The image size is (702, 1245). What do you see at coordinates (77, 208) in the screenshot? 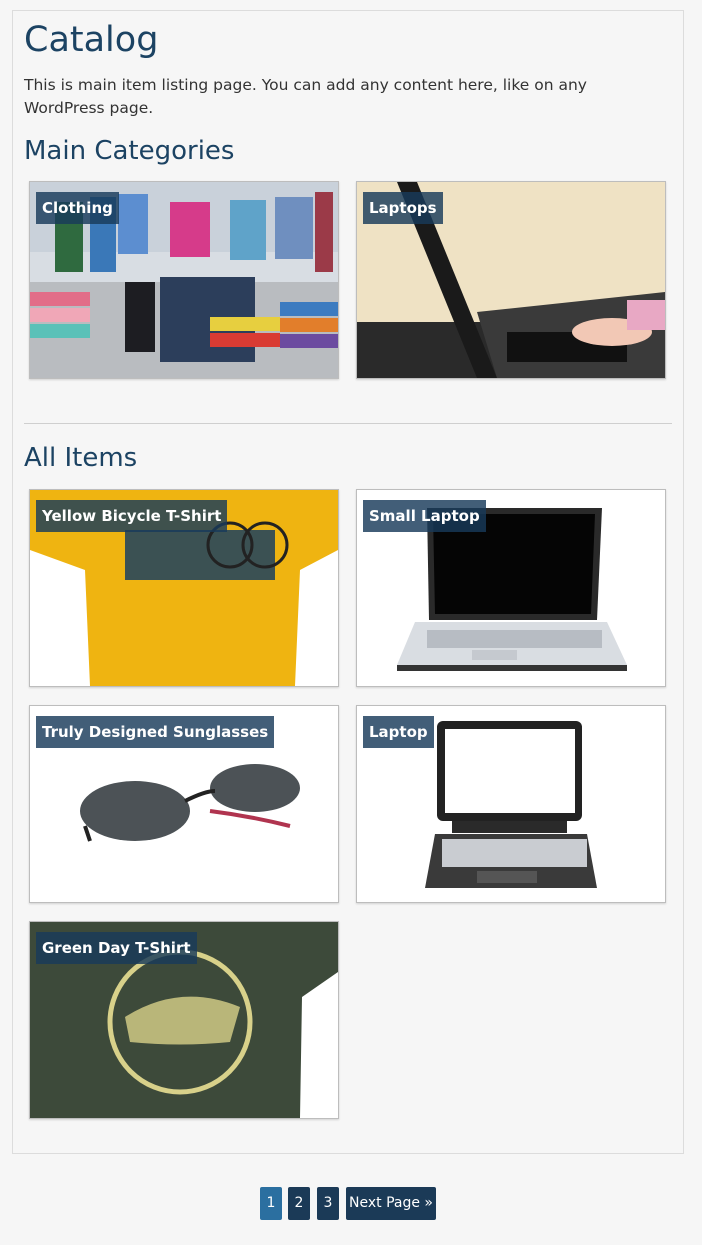
I see `category-label: Clothing` at bounding box center [77, 208].